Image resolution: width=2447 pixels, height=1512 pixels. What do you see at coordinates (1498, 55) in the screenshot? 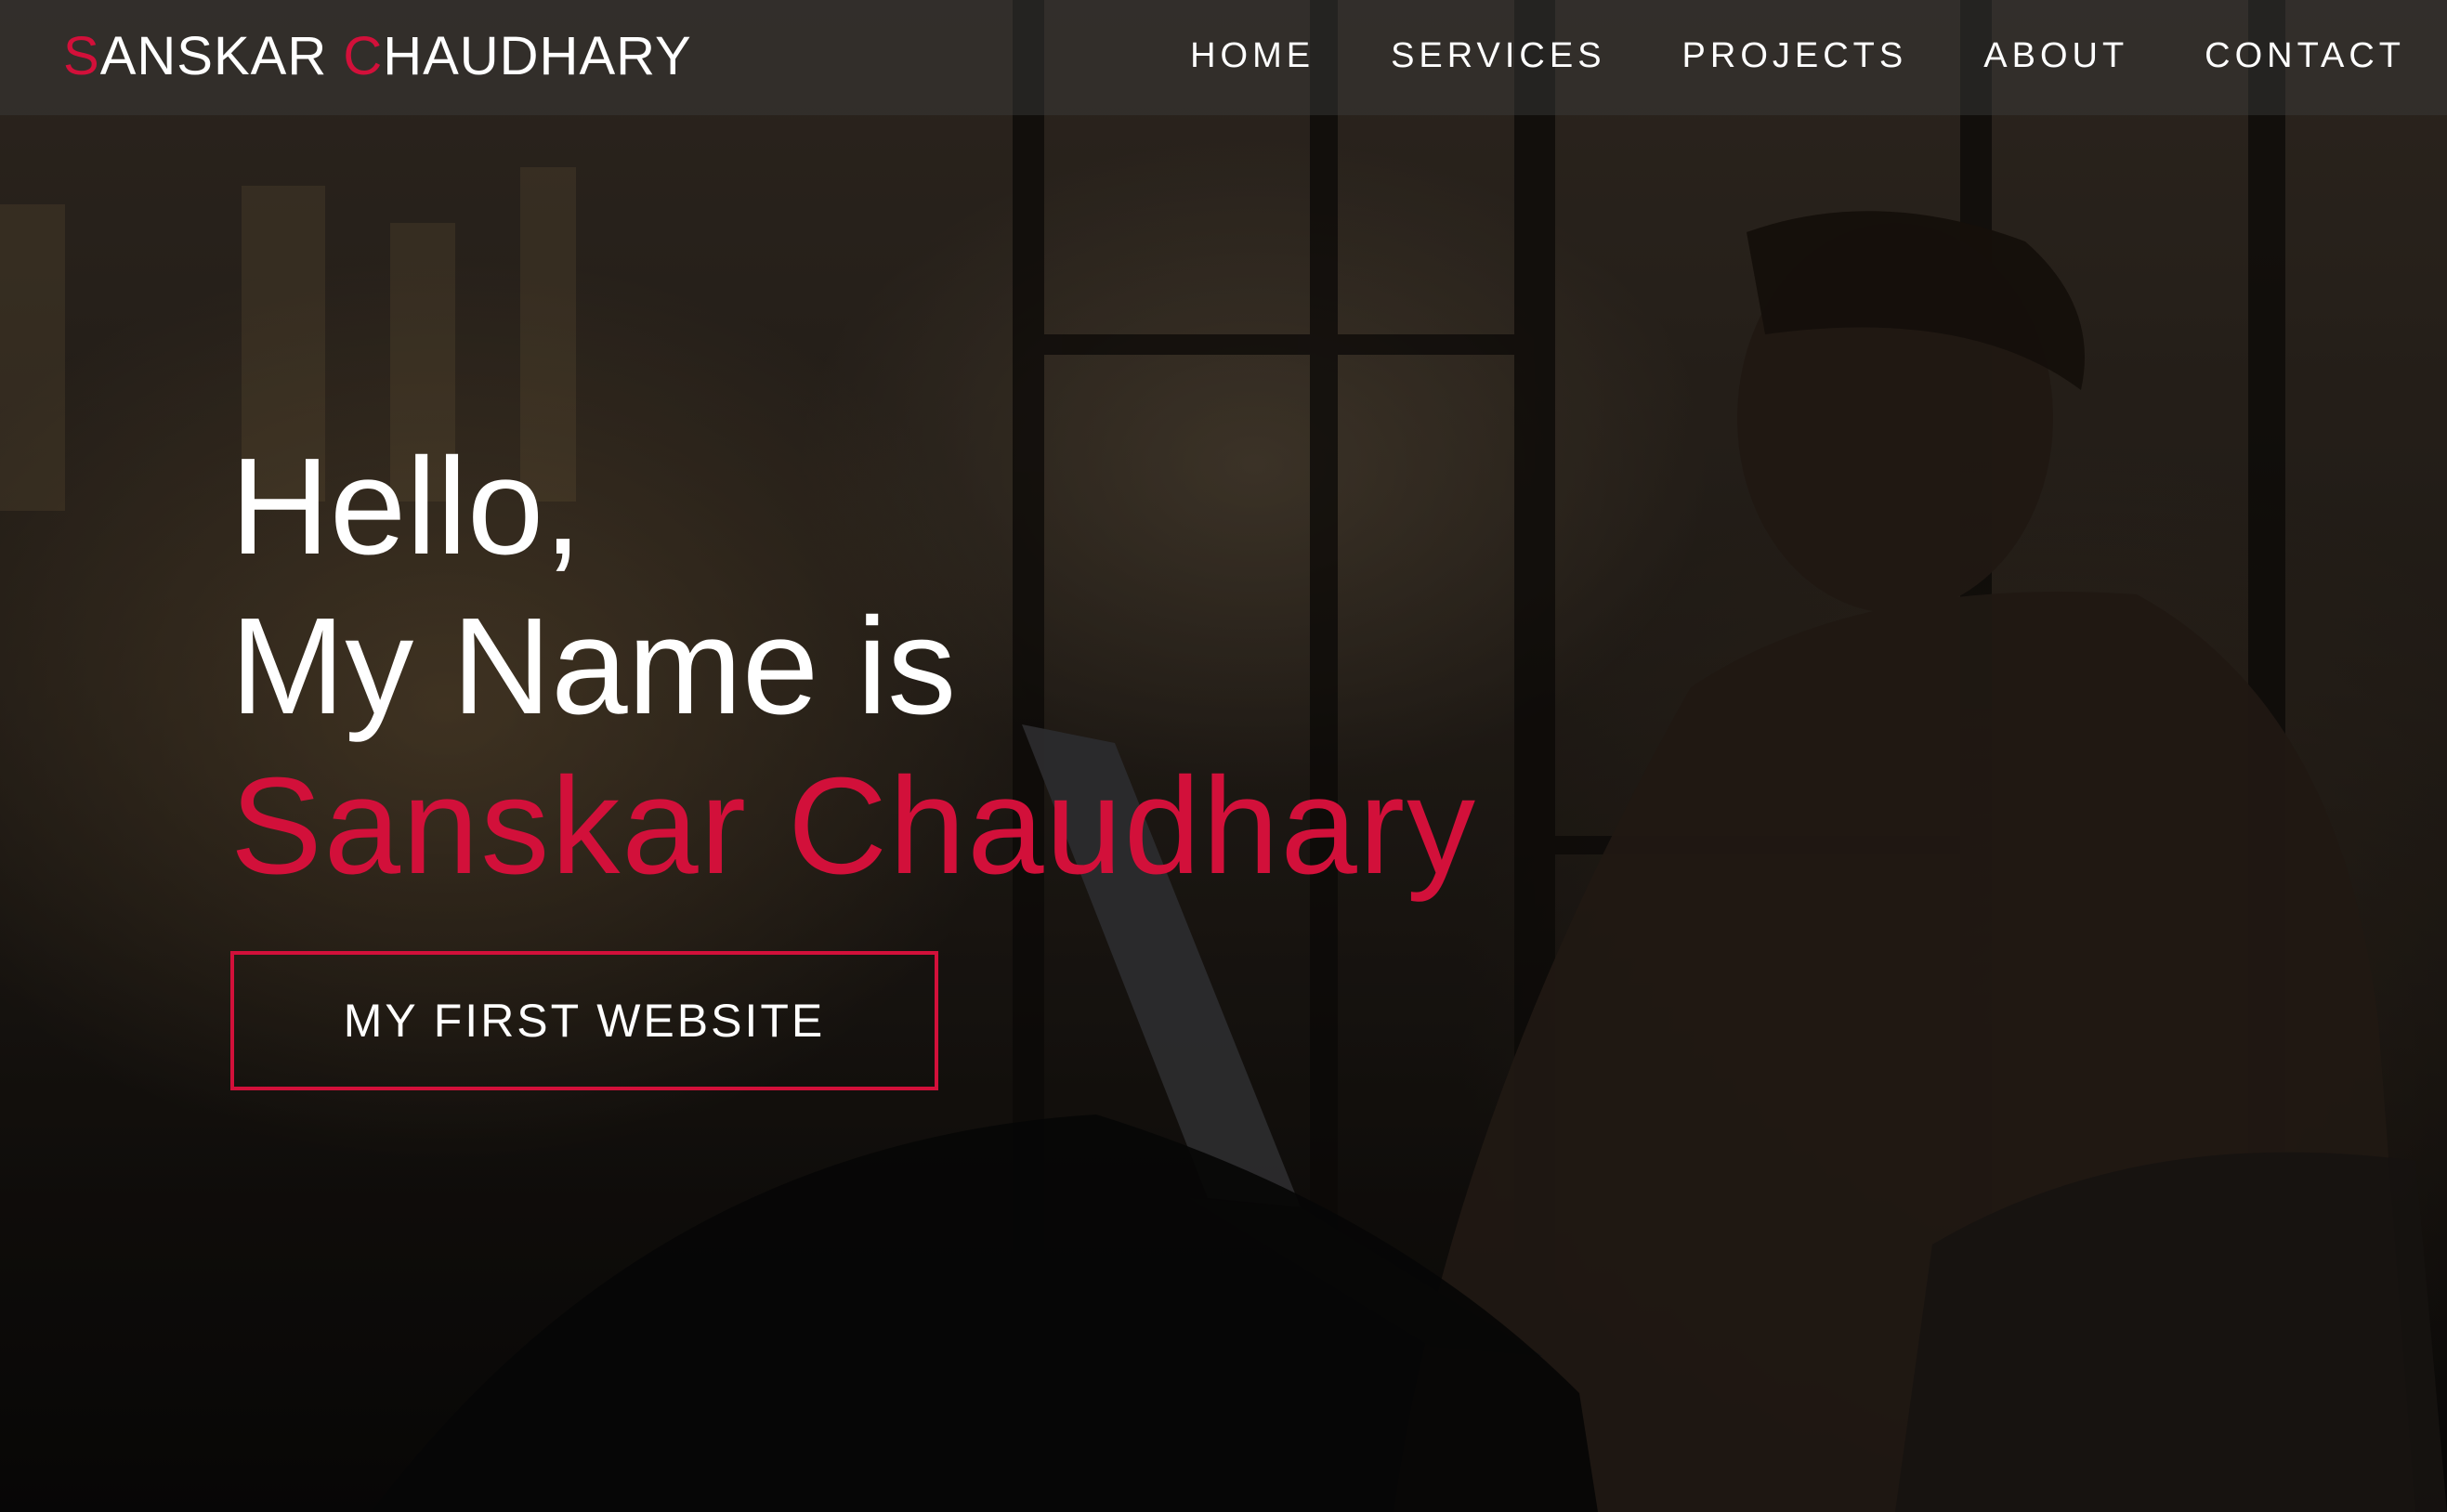
I see `nav-services: SERVICES` at bounding box center [1498, 55].